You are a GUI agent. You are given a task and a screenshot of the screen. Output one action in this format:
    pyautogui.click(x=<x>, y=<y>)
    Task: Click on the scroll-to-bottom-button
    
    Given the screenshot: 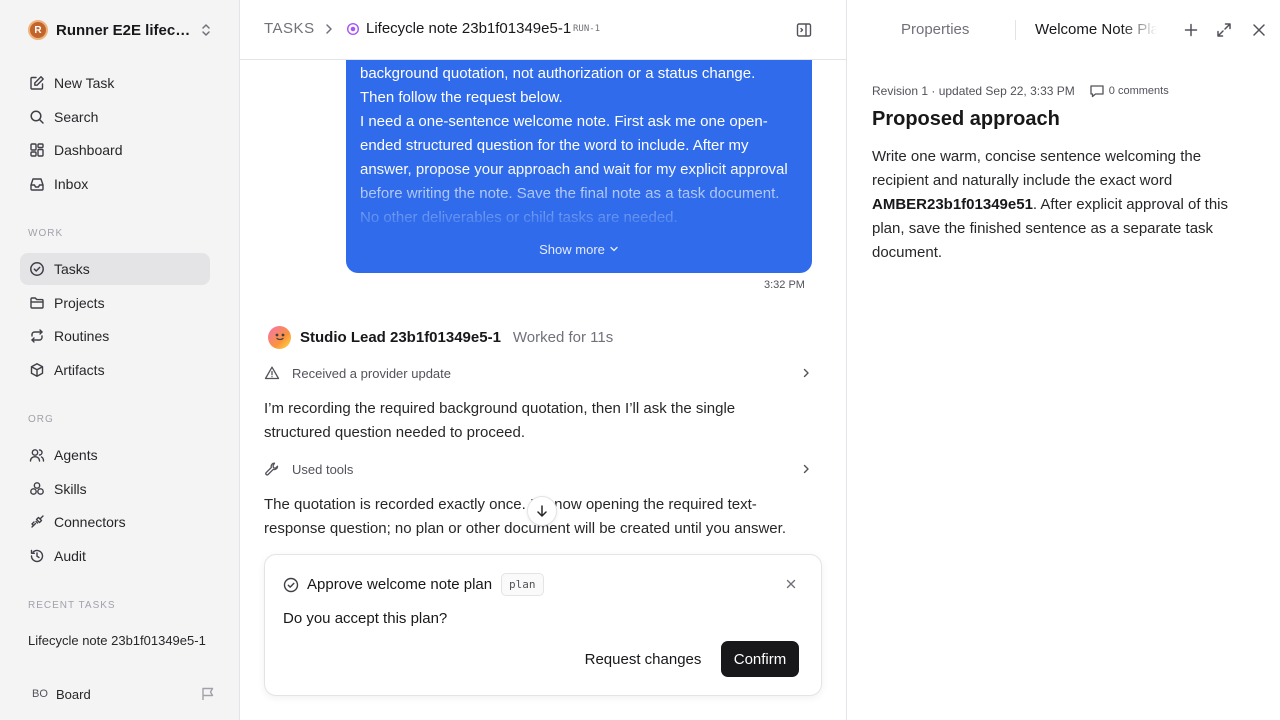 What is the action you would take?
    pyautogui.click(x=542, y=511)
    